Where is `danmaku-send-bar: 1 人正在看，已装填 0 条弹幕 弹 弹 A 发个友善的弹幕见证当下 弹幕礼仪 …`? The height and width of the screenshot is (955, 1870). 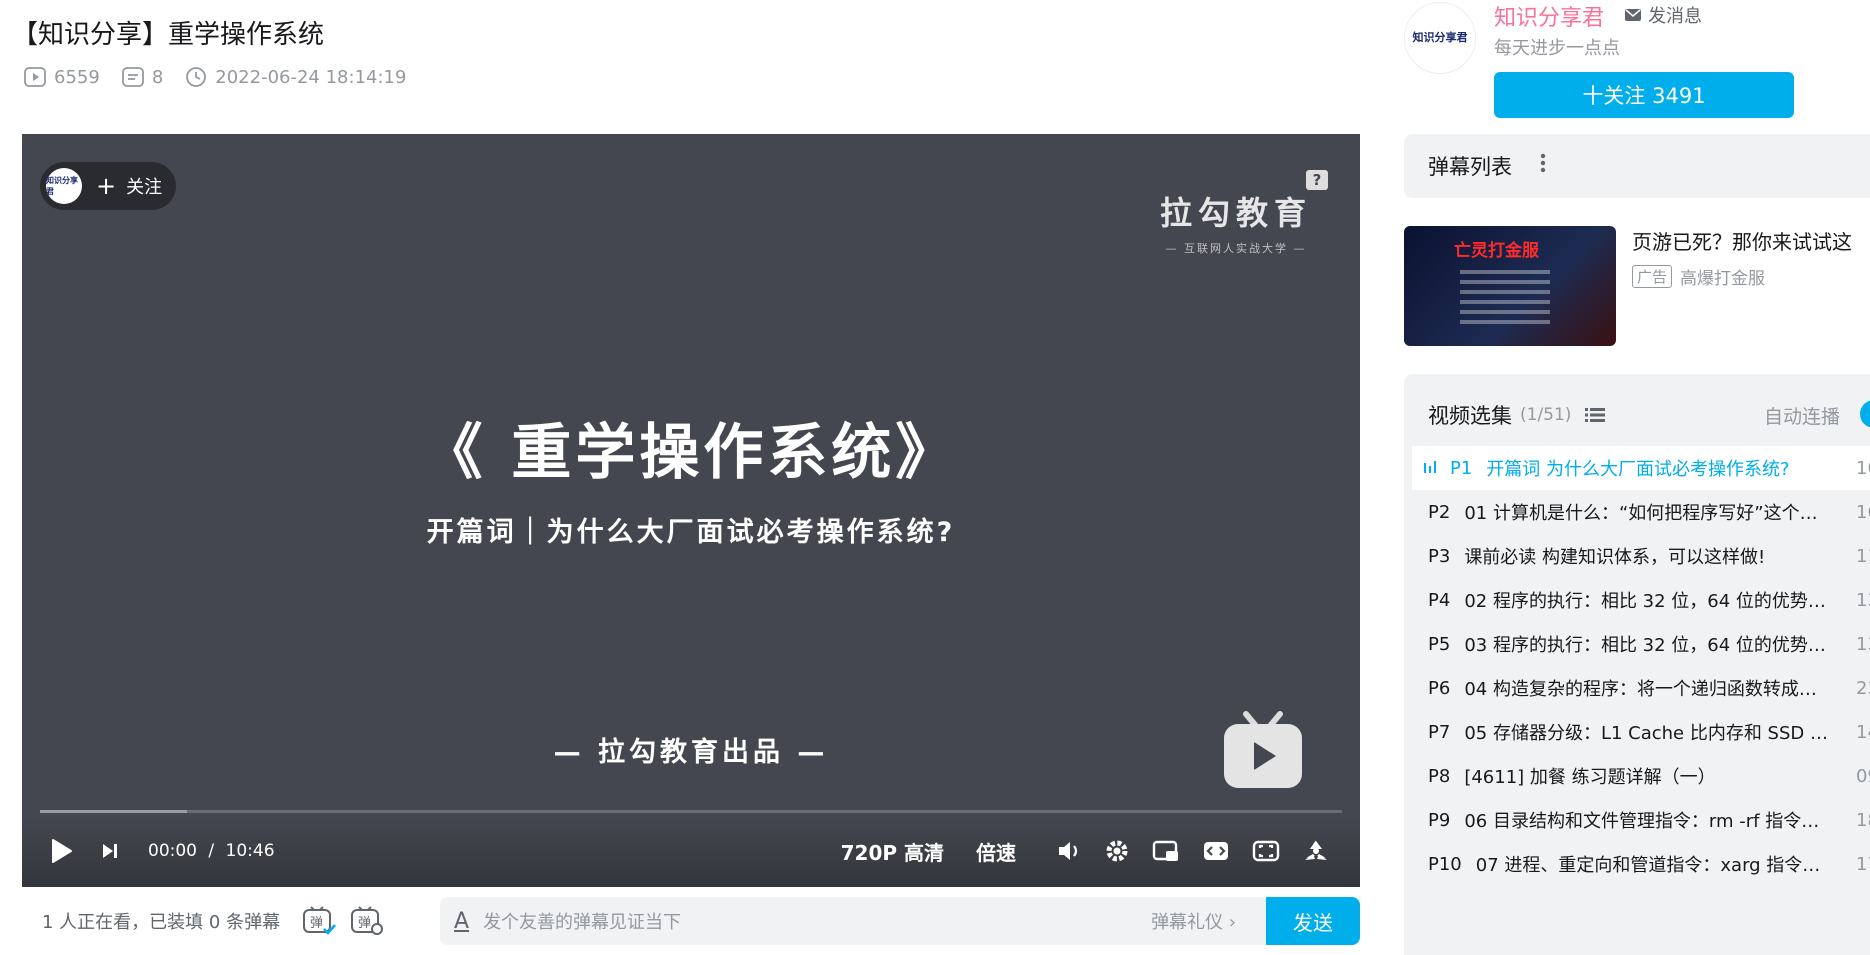 danmaku-send-bar: 1 人正在看，已装填 0 条弹幕 弹 弹 A 发个友善的弹幕见证当下 弹幕礼仪 … is located at coordinates (691, 921).